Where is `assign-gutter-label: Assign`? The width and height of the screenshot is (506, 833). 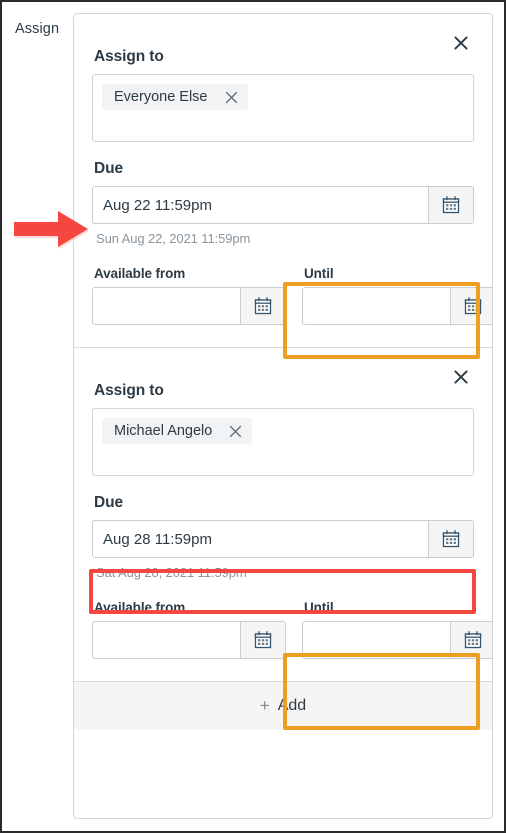 assign-gutter-label: Assign is located at coordinates (37, 29).